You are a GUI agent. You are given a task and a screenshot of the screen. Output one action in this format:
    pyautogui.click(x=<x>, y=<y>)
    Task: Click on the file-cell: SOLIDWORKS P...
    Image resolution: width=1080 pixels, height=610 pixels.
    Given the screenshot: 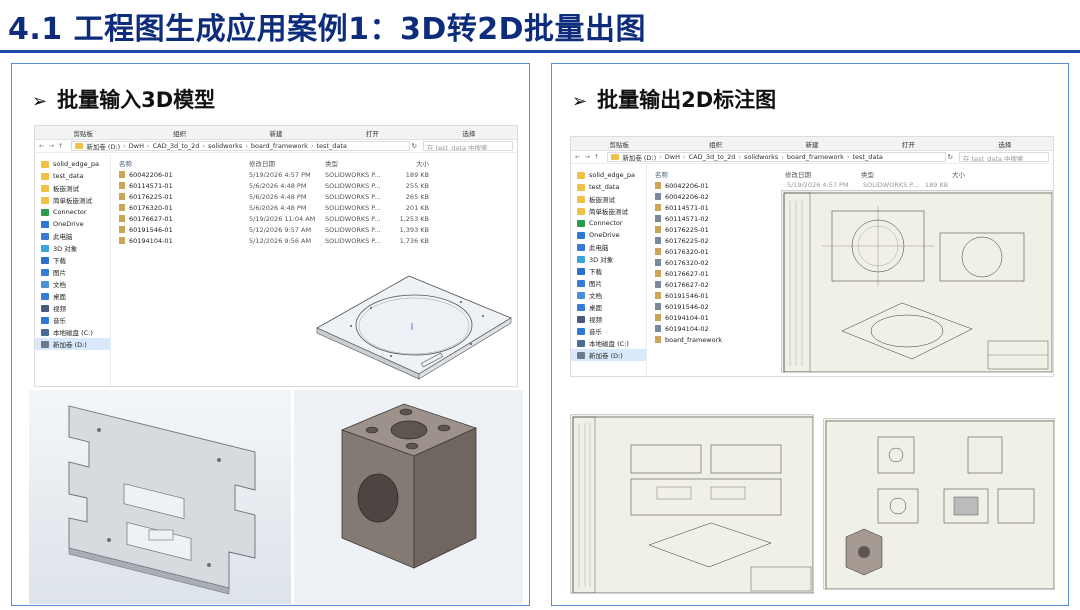 What is the action you would take?
    pyautogui.click(x=353, y=229)
    